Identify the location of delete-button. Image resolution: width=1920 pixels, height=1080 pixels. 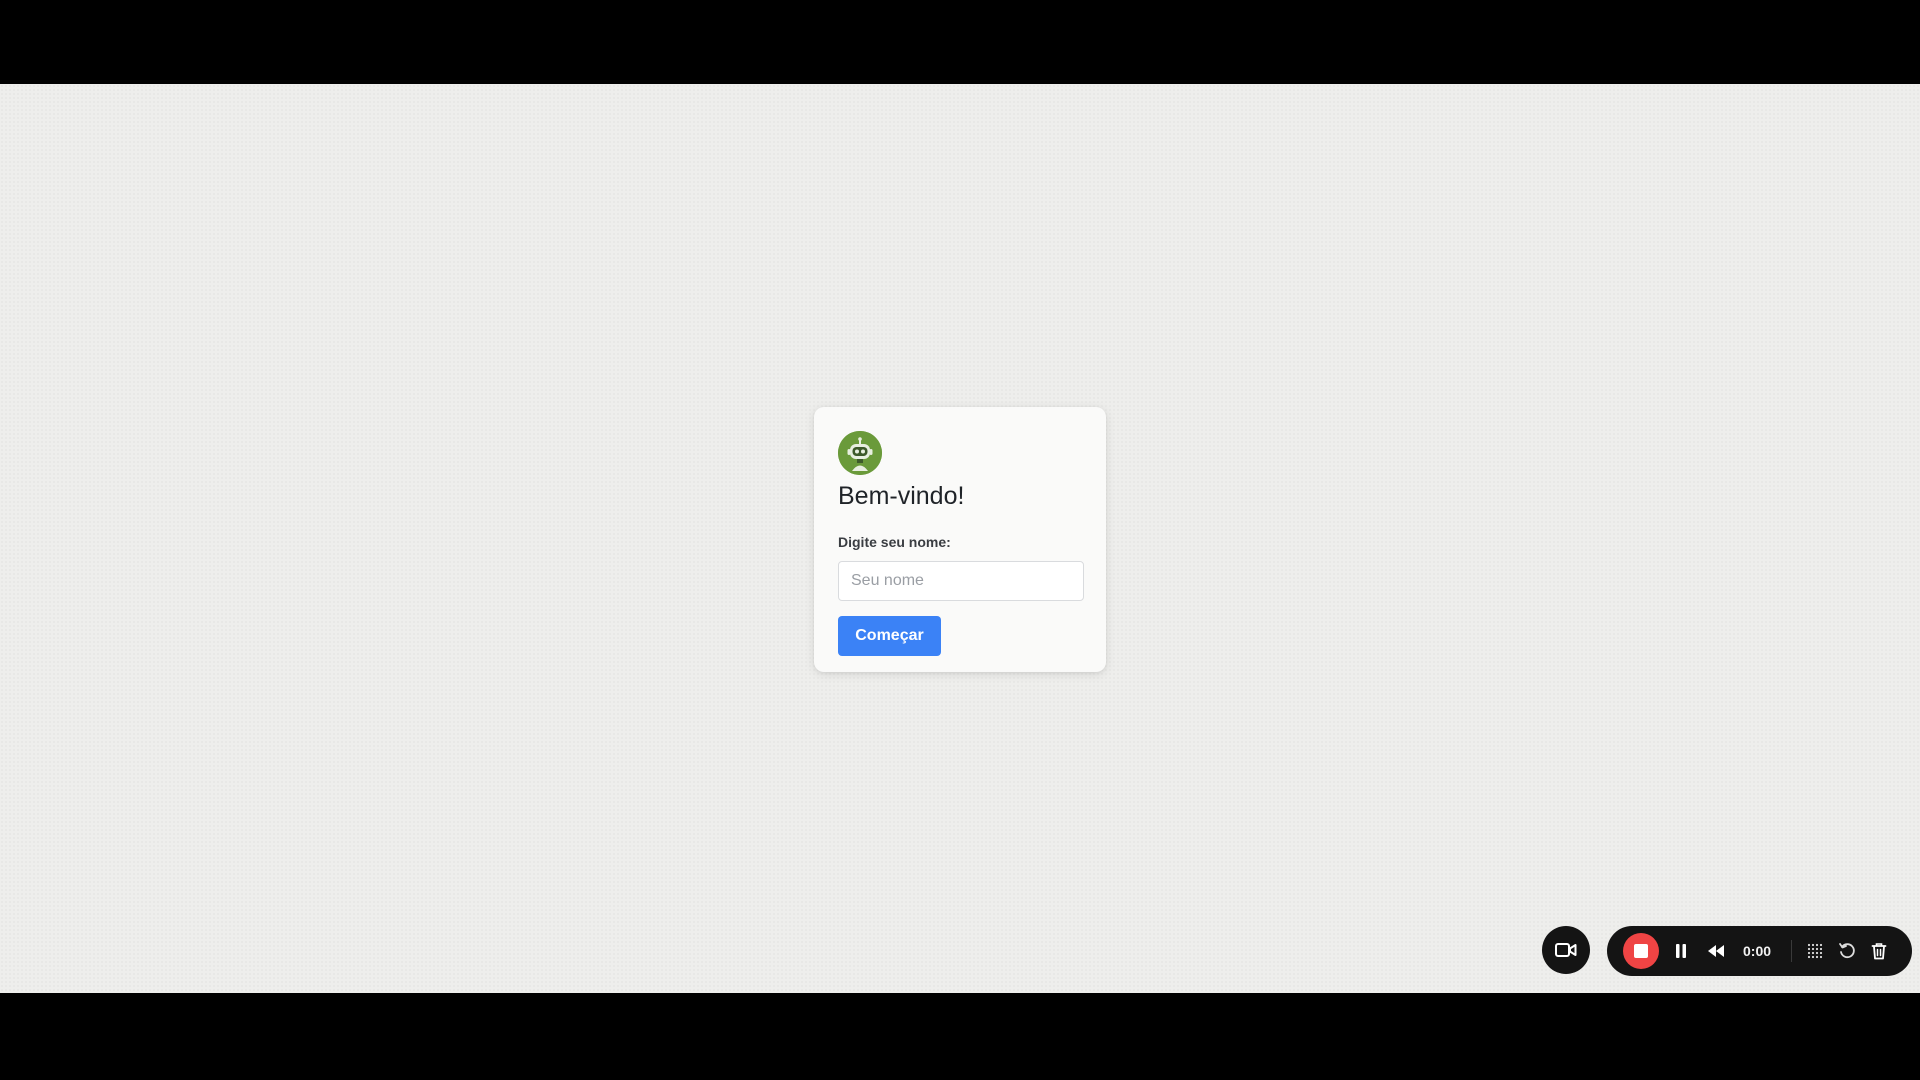
(1879, 951).